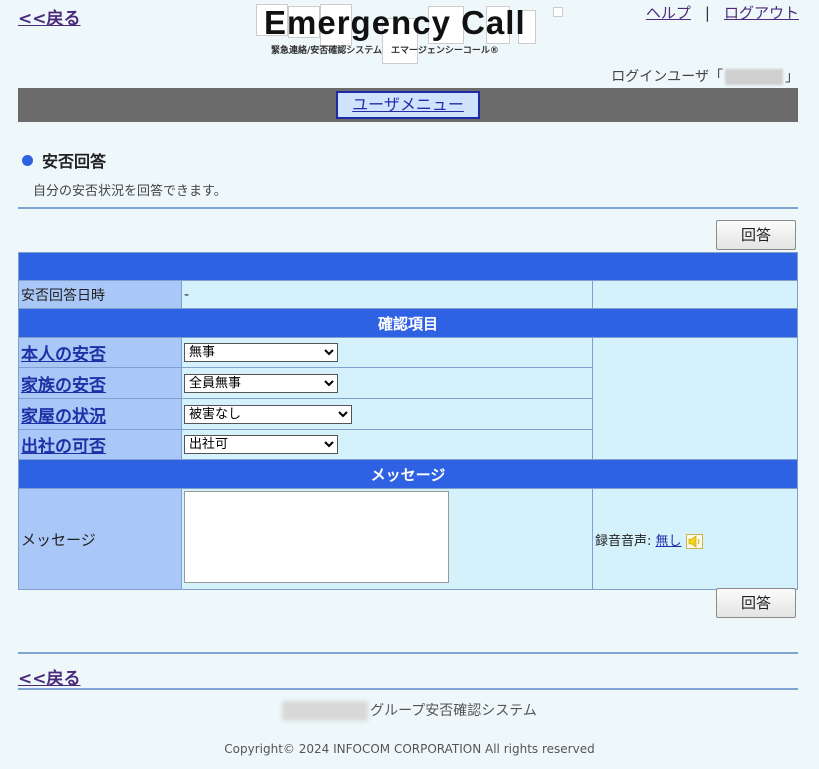 The image size is (819, 769). I want to click on page-title-text: 安否回答, so click(74, 161).